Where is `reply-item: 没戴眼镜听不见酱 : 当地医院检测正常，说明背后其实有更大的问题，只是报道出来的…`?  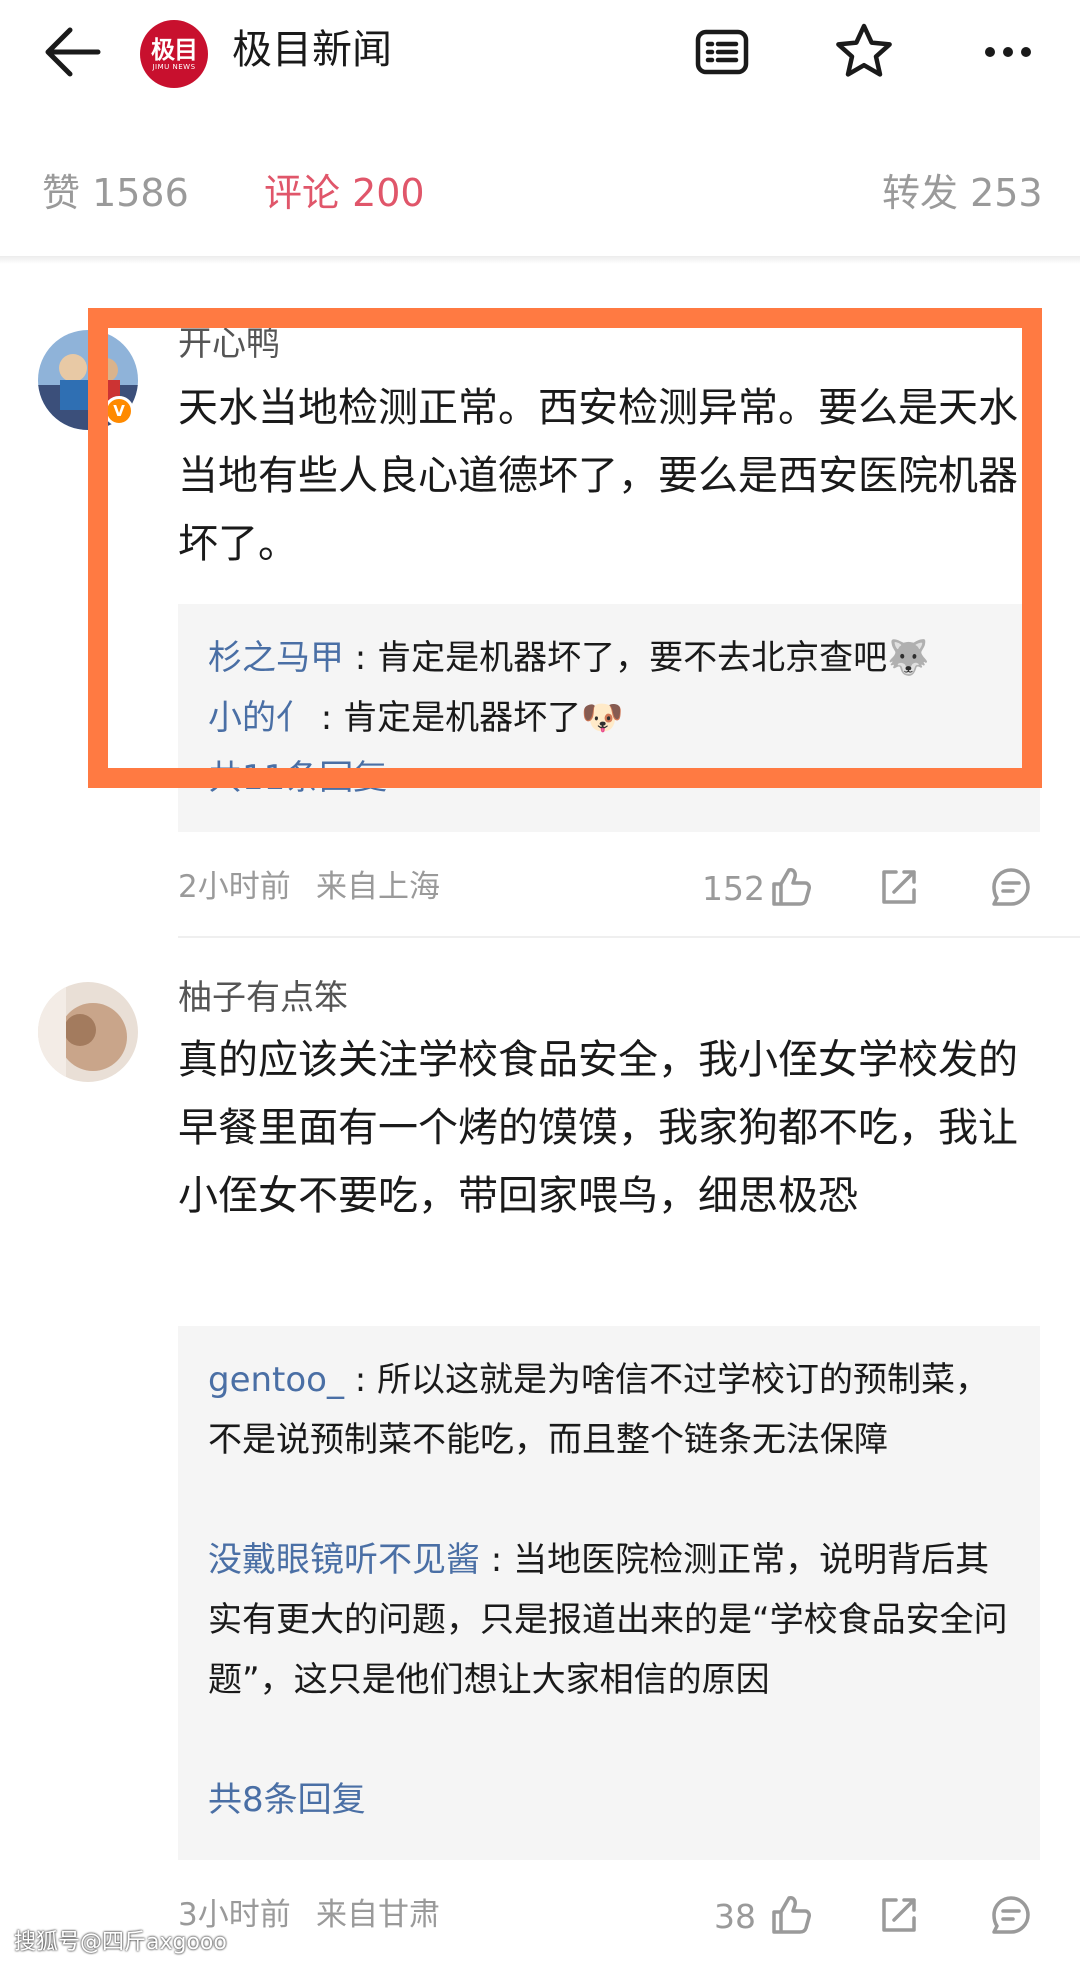 reply-item: 没戴眼镜听不见酱 : 当地医院检测正常，说明背后其实有更大的问题，只是报道出来的… is located at coordinates (613, 1620).